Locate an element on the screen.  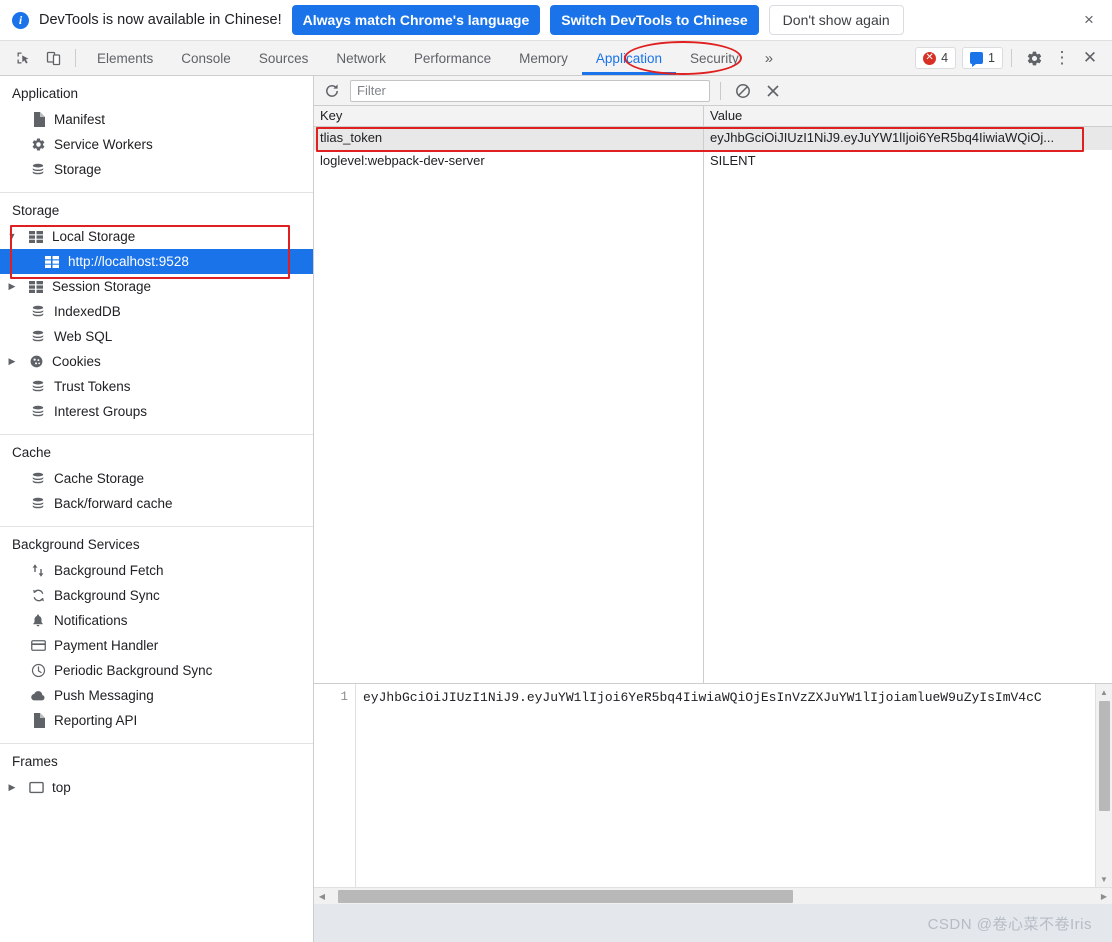
sidebar-item-interest-groups: Interest Groups is located at coordinates (156, 411).